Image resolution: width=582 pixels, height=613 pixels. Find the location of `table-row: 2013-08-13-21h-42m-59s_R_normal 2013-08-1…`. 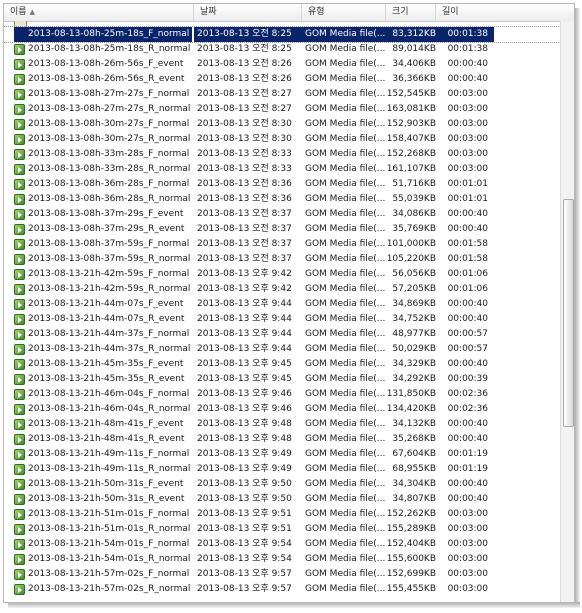

table-row: 2013-08-13-21h-42m-59s_R_normal 2013-08-1… is located at coordinates (282, 289).